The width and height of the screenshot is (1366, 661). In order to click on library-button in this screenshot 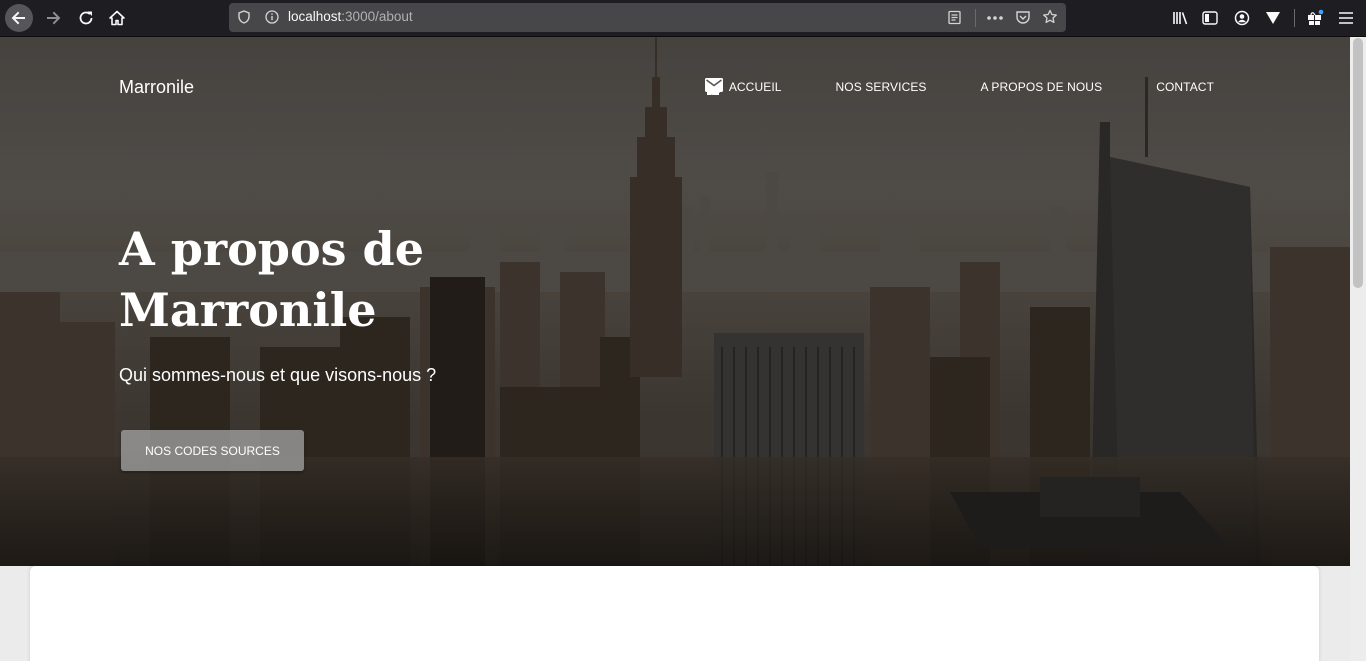, I will do `click(1180, 18)`.